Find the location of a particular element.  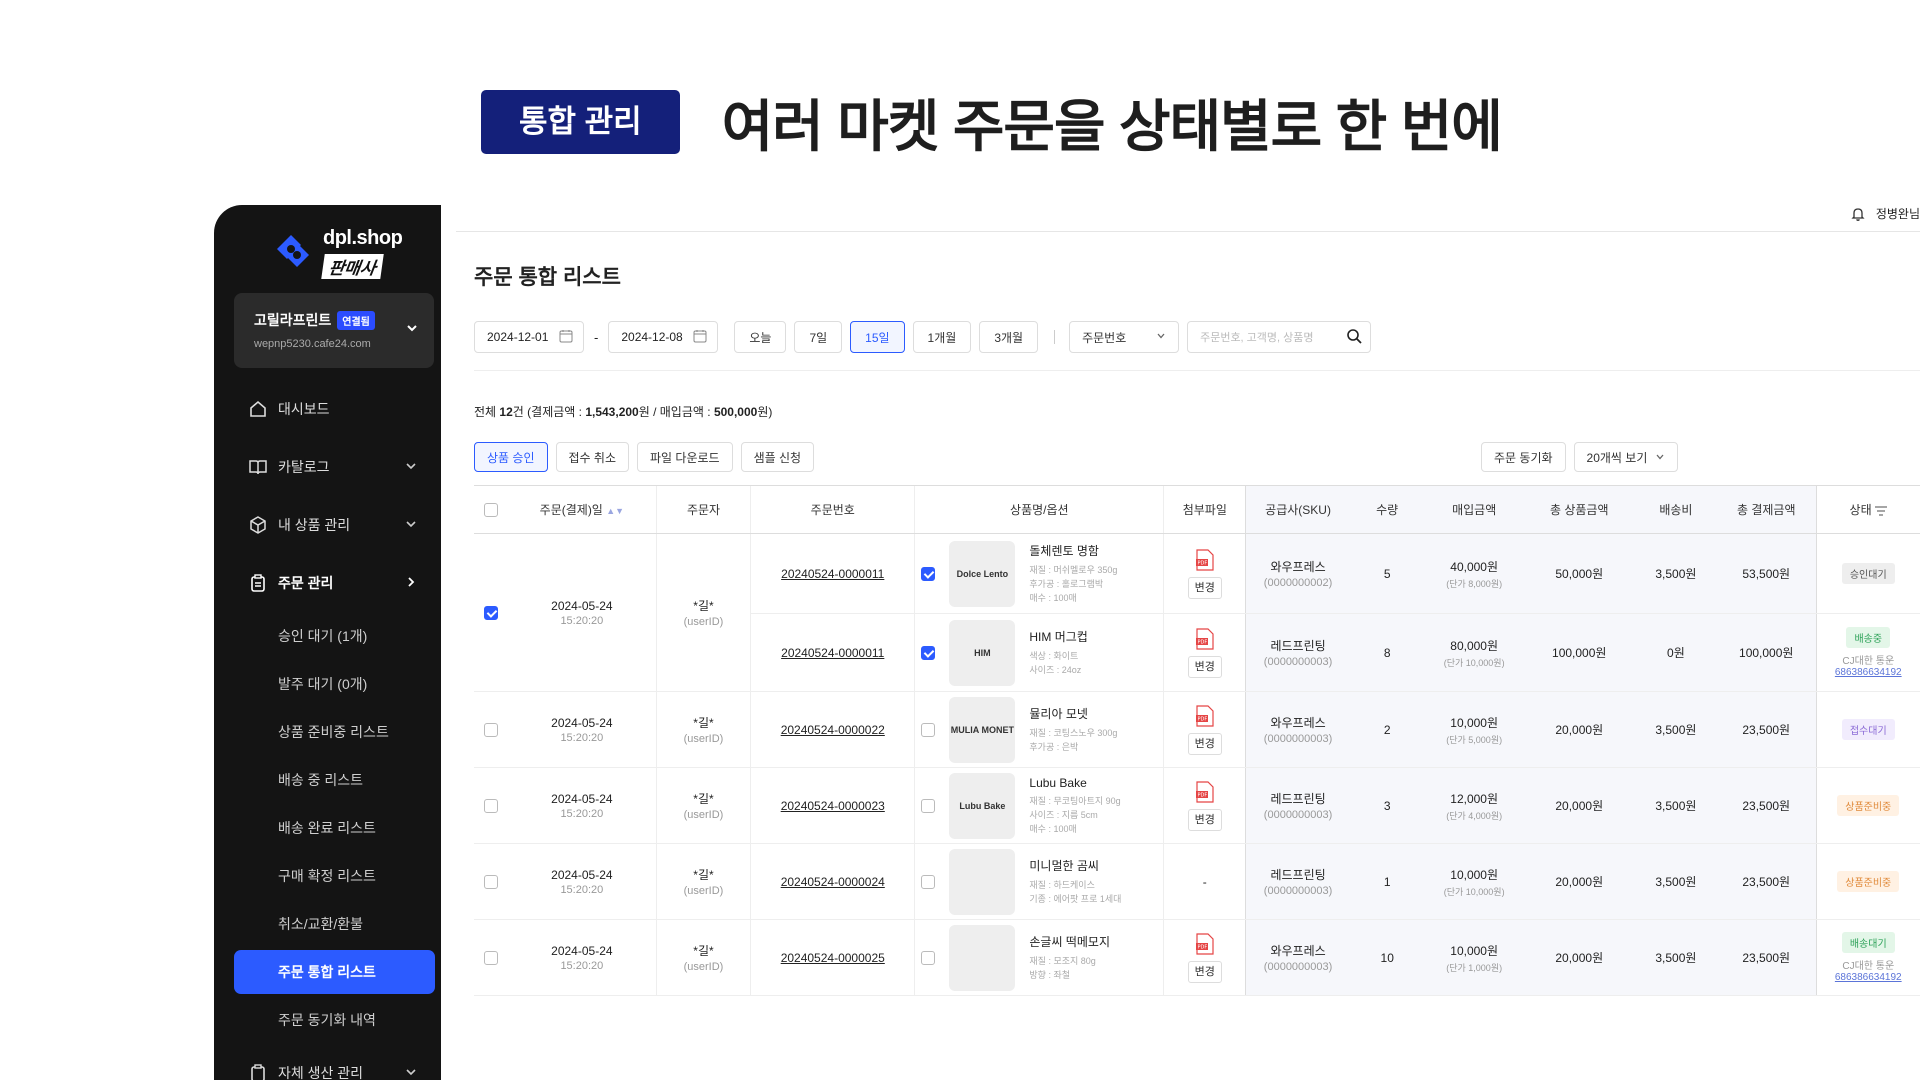

order-number-link: 20240524-0000022 is located at coordinates (833, 730).